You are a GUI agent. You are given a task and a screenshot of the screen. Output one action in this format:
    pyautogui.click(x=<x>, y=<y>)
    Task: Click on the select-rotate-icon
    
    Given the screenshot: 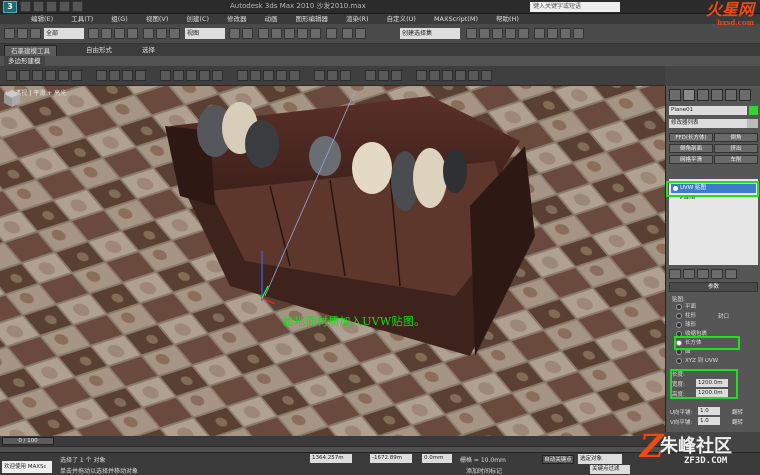 What is the action you would take?
    pyautogui.click(x=161, y=33)
    